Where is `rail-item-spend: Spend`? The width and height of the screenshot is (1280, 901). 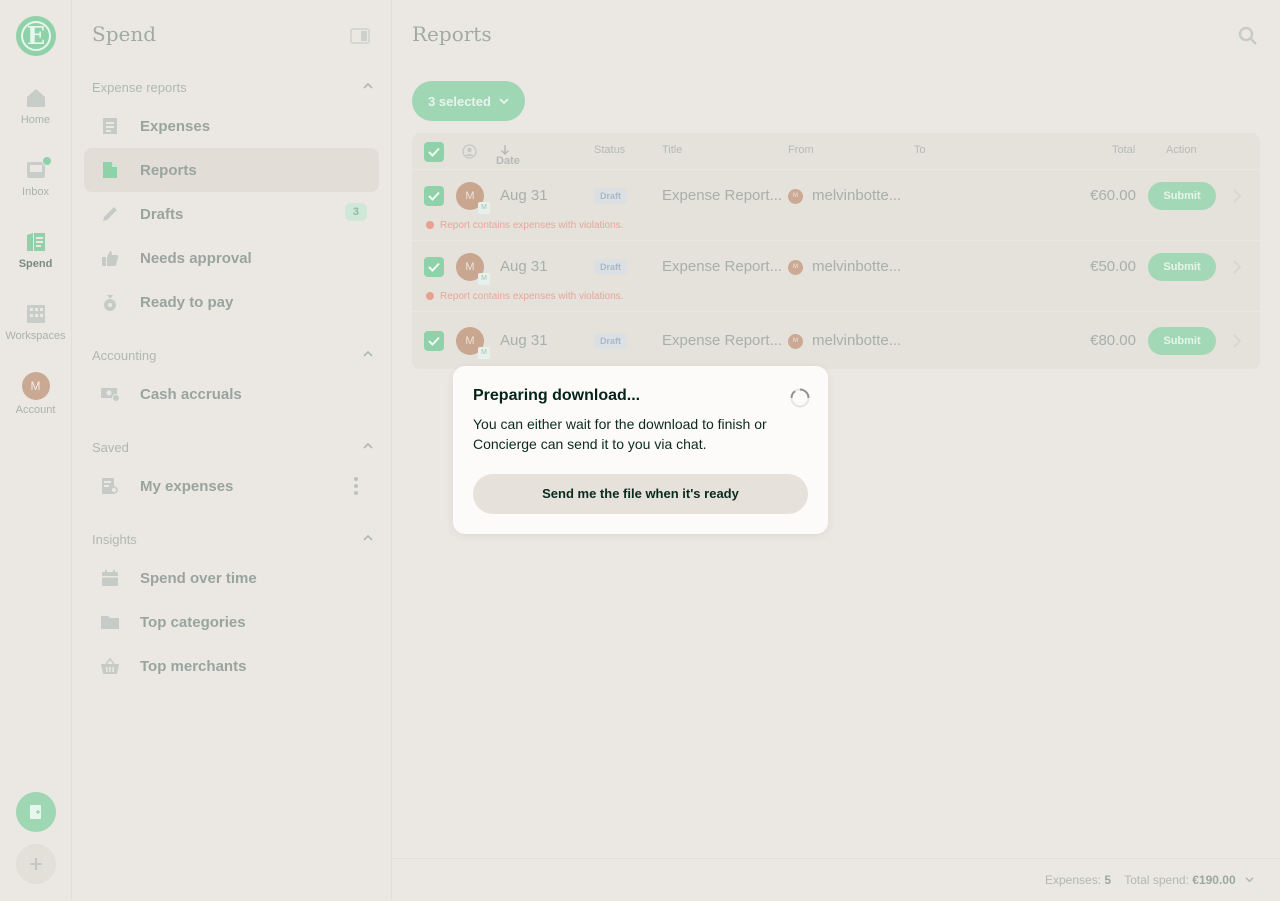 rail-item-spend: Spend is located at coordinates (35, 250).